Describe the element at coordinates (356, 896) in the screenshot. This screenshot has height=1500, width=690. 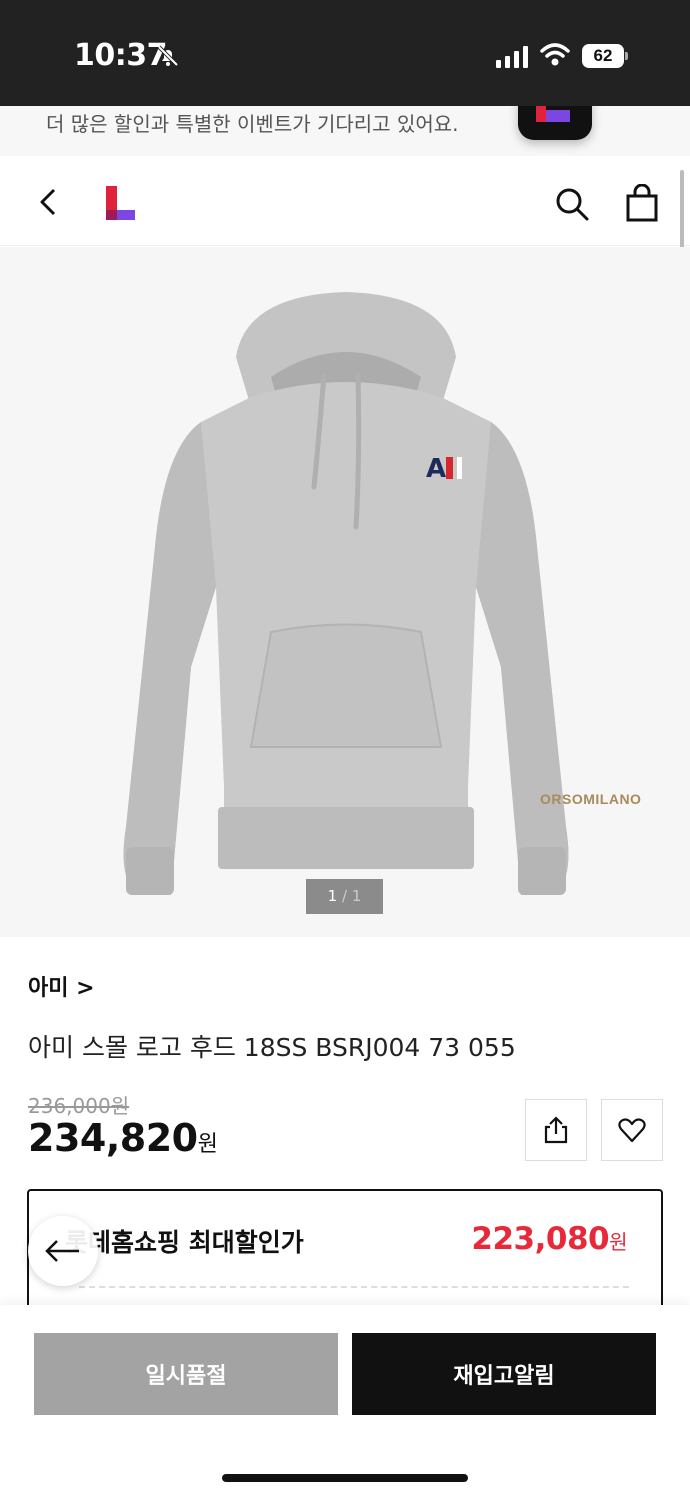
I see `total-images: 1` at that location.